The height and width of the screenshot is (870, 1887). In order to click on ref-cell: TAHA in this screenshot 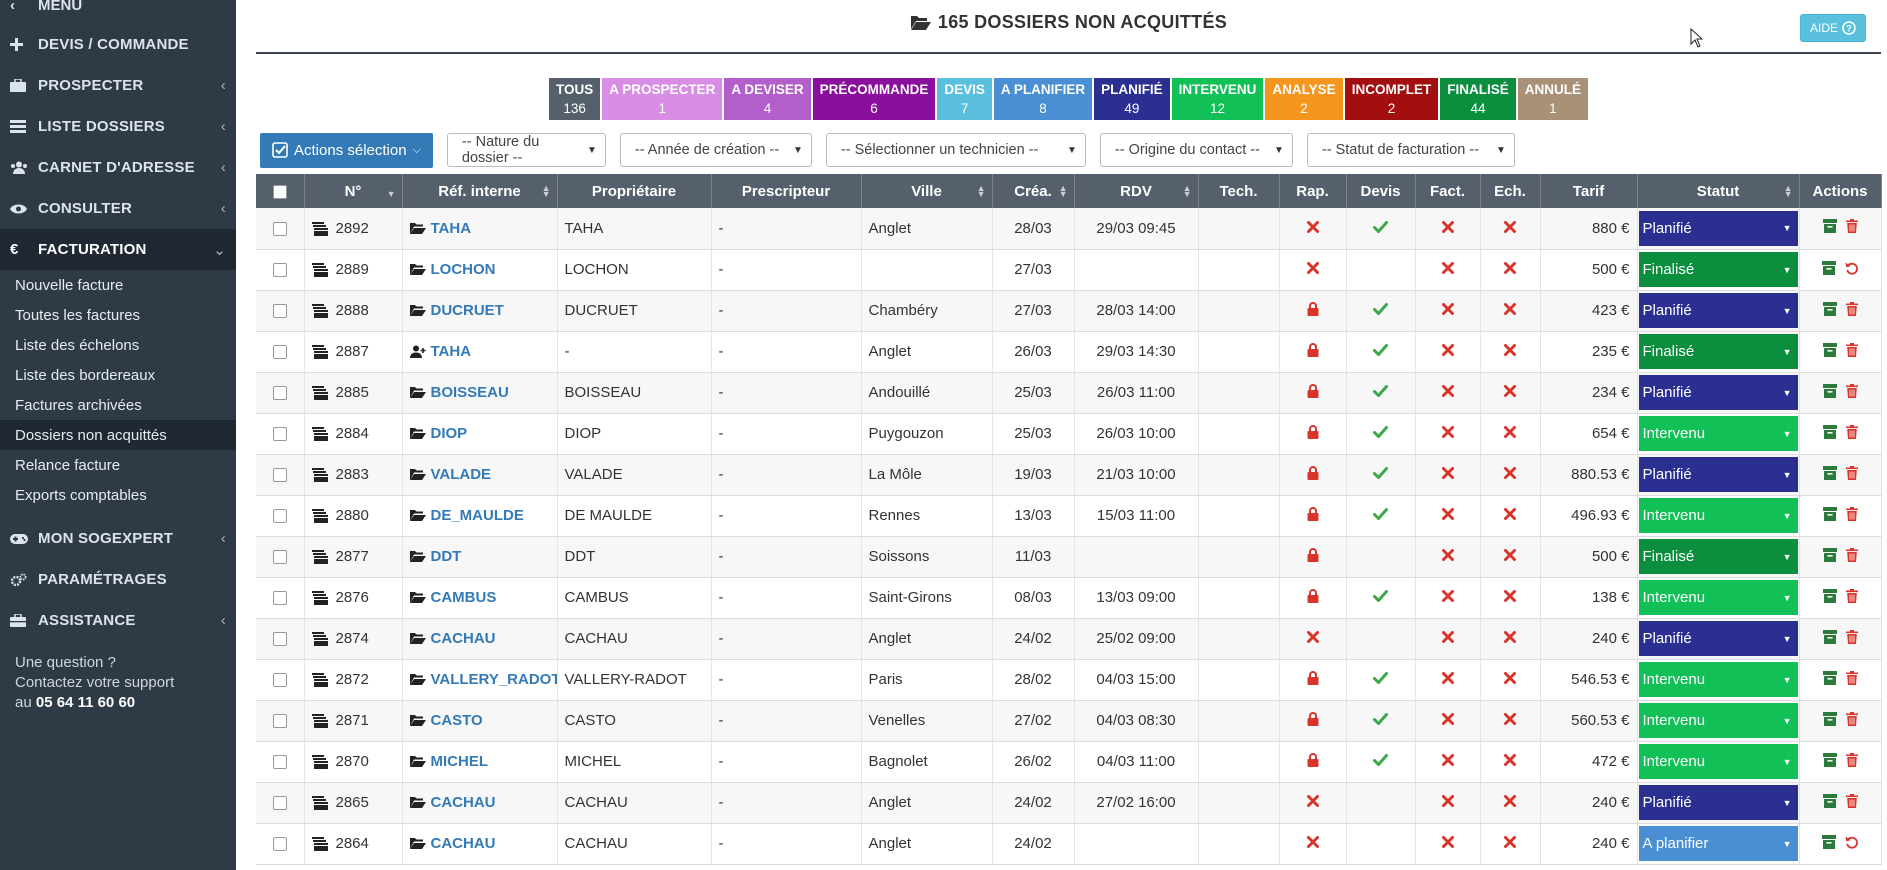, I will do `click(480, 229)`.